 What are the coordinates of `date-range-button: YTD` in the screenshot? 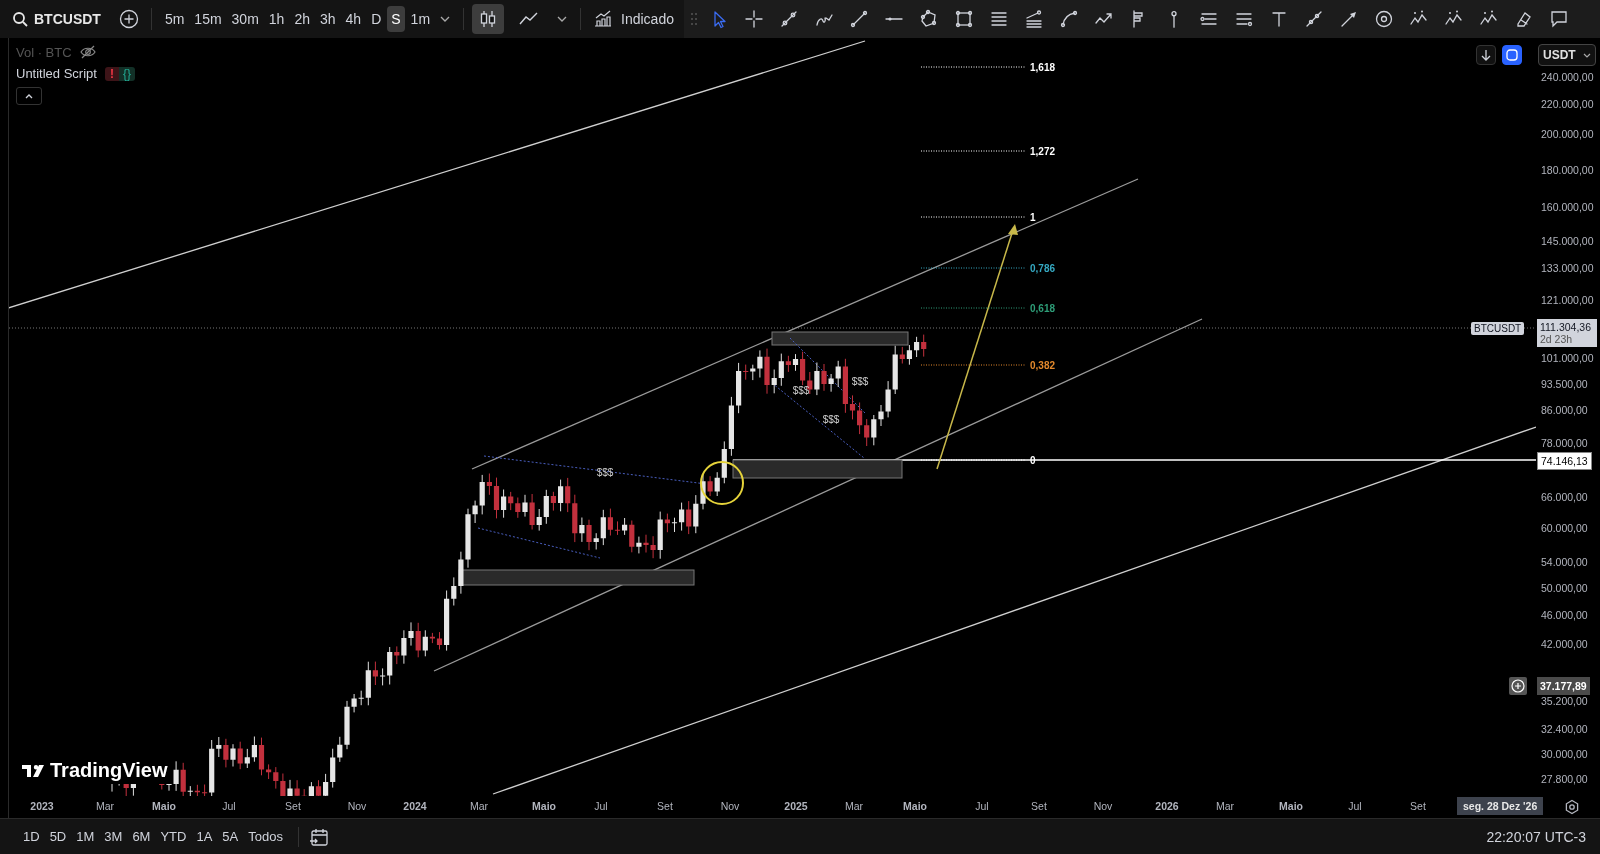 It's located at (173, 836).